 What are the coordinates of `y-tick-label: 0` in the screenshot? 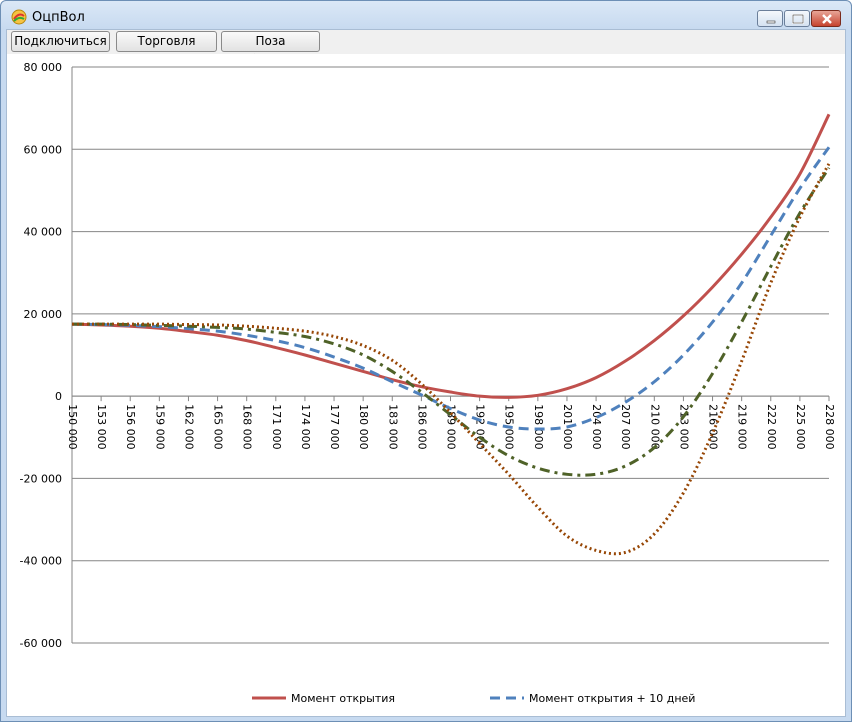 It's located at (58, 396).